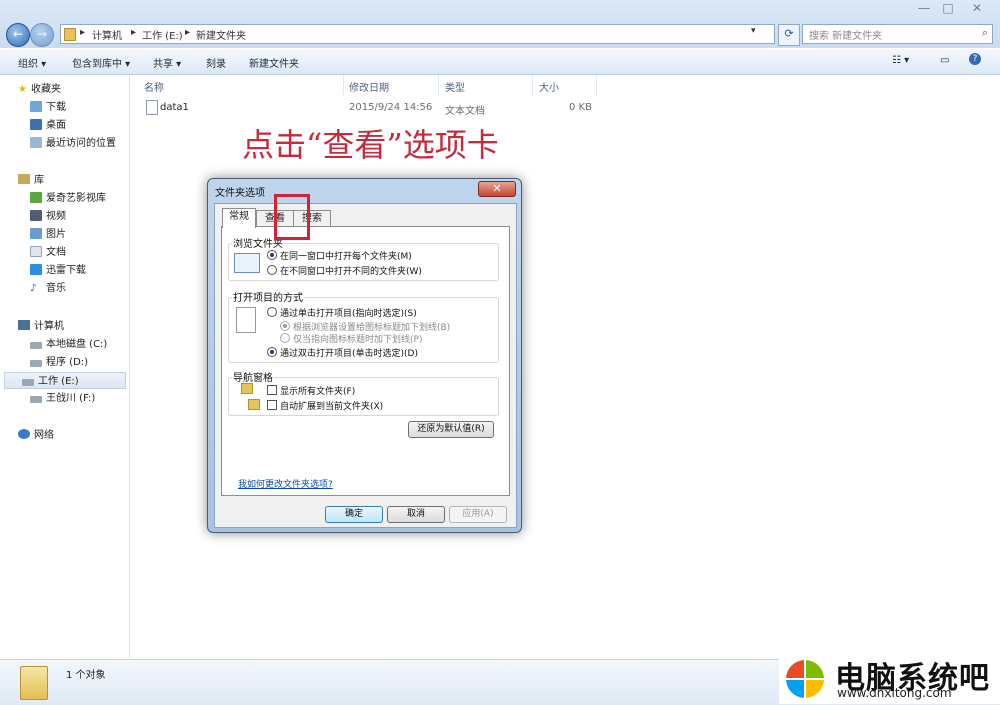 Image resolution: width=1000 pixels, height=705 pixels. Describe the element at coordinates (82, 270) in the screenshot. I see `nav-item-thunder: 迅雷下载` at that location.